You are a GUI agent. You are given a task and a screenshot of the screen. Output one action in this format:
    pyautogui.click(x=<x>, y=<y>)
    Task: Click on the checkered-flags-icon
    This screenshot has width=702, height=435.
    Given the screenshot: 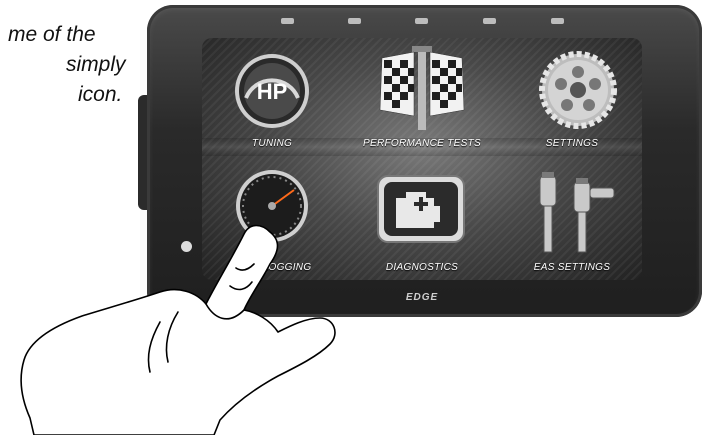 What is the action you would take?
    pyautogui.click(x=422, y=88)
    